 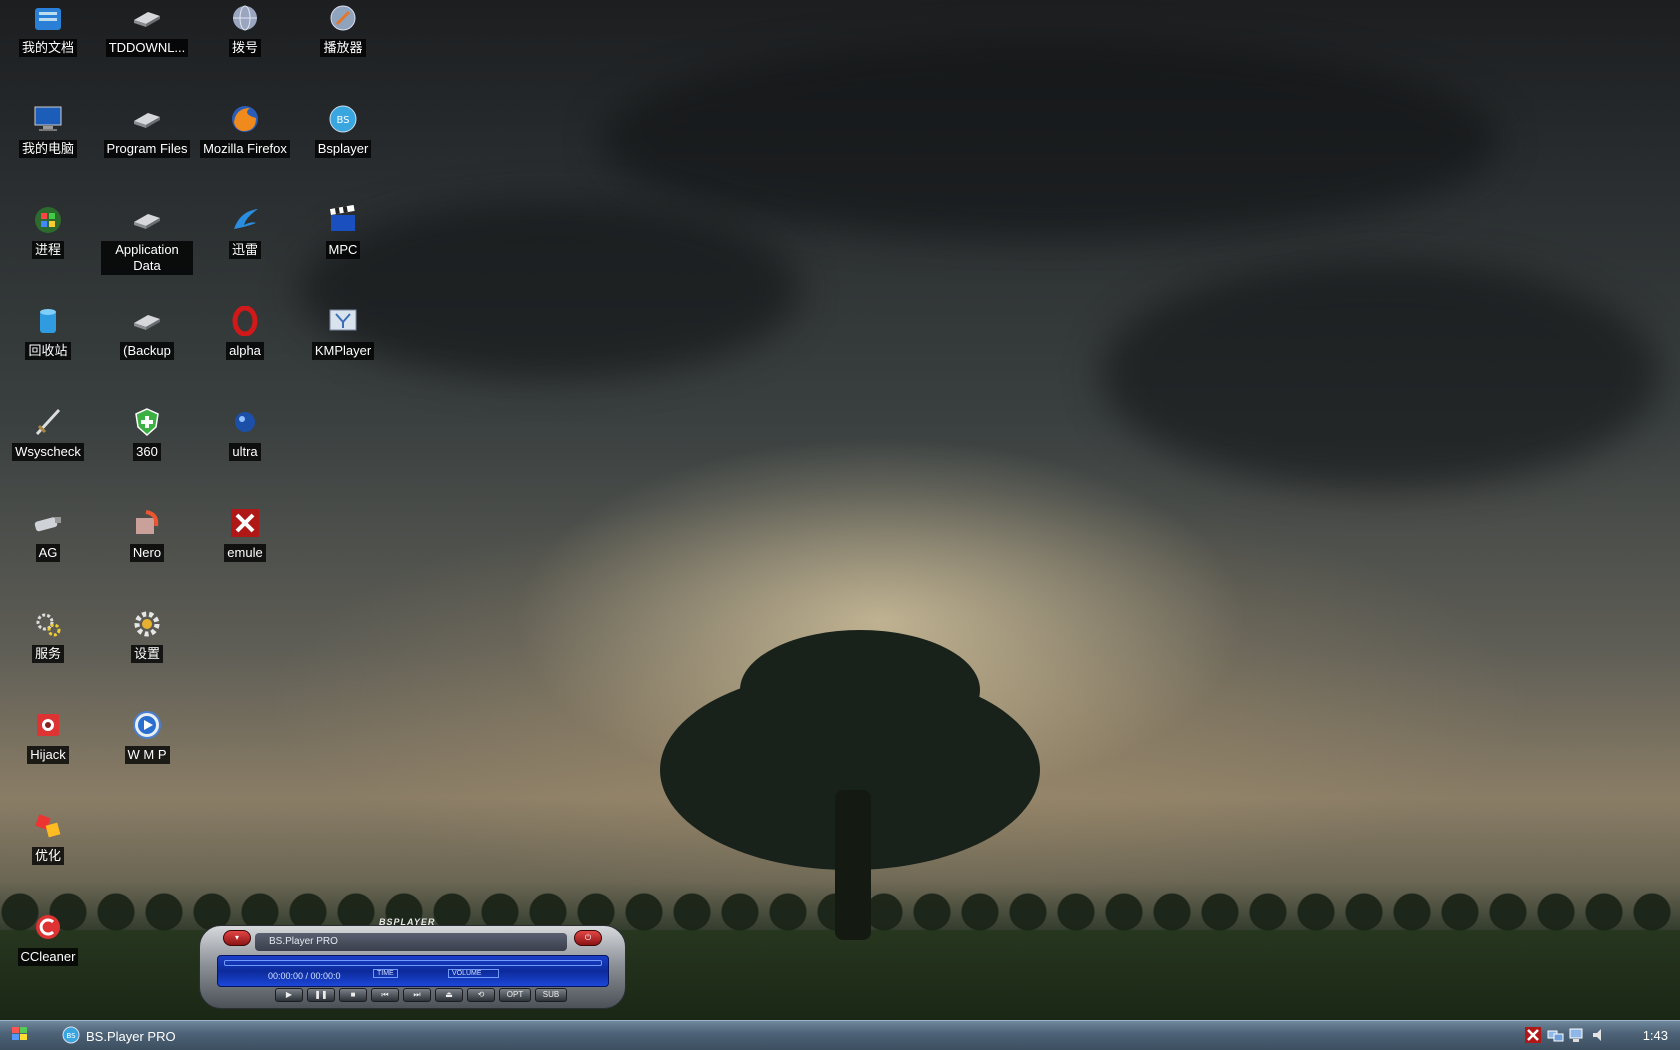 What do you see at coordinates (1533, 1035) in the screenshot?
I see `emule-tray-icon` at bounding box center [1533, 1035].